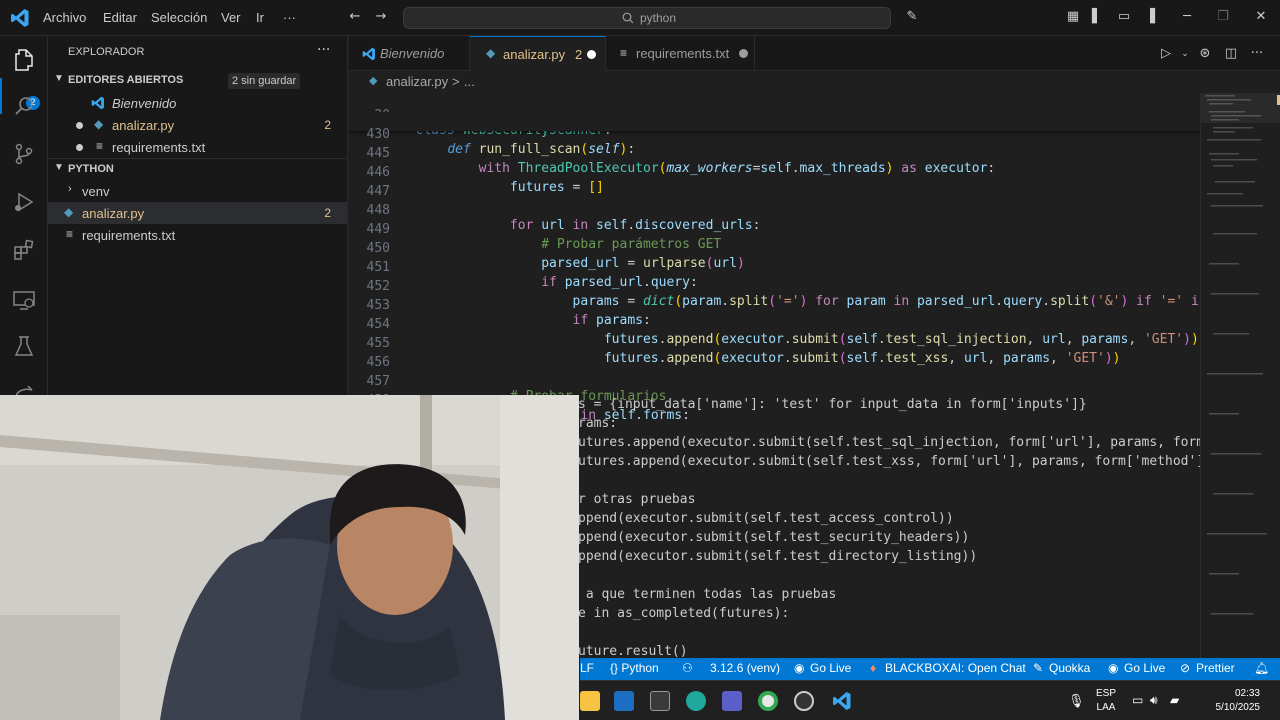 The image size is (1280, 720). Describe the element at coordinates (1261, 17) in the screenshot. I see `close-icon: ✕` at that location.